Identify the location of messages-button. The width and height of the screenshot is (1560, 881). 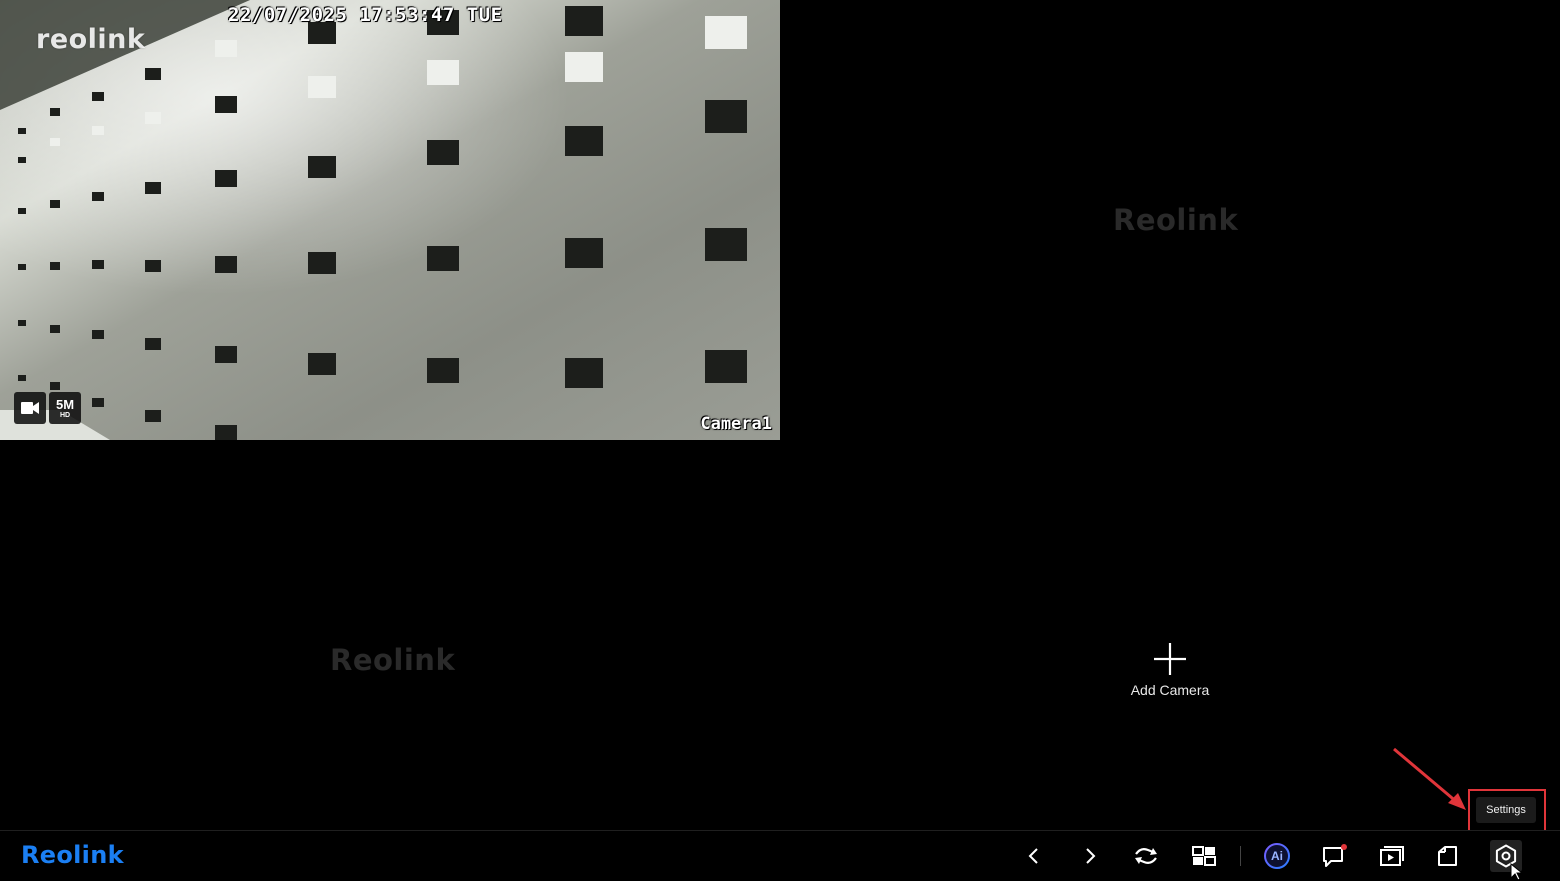
(1334, 856).